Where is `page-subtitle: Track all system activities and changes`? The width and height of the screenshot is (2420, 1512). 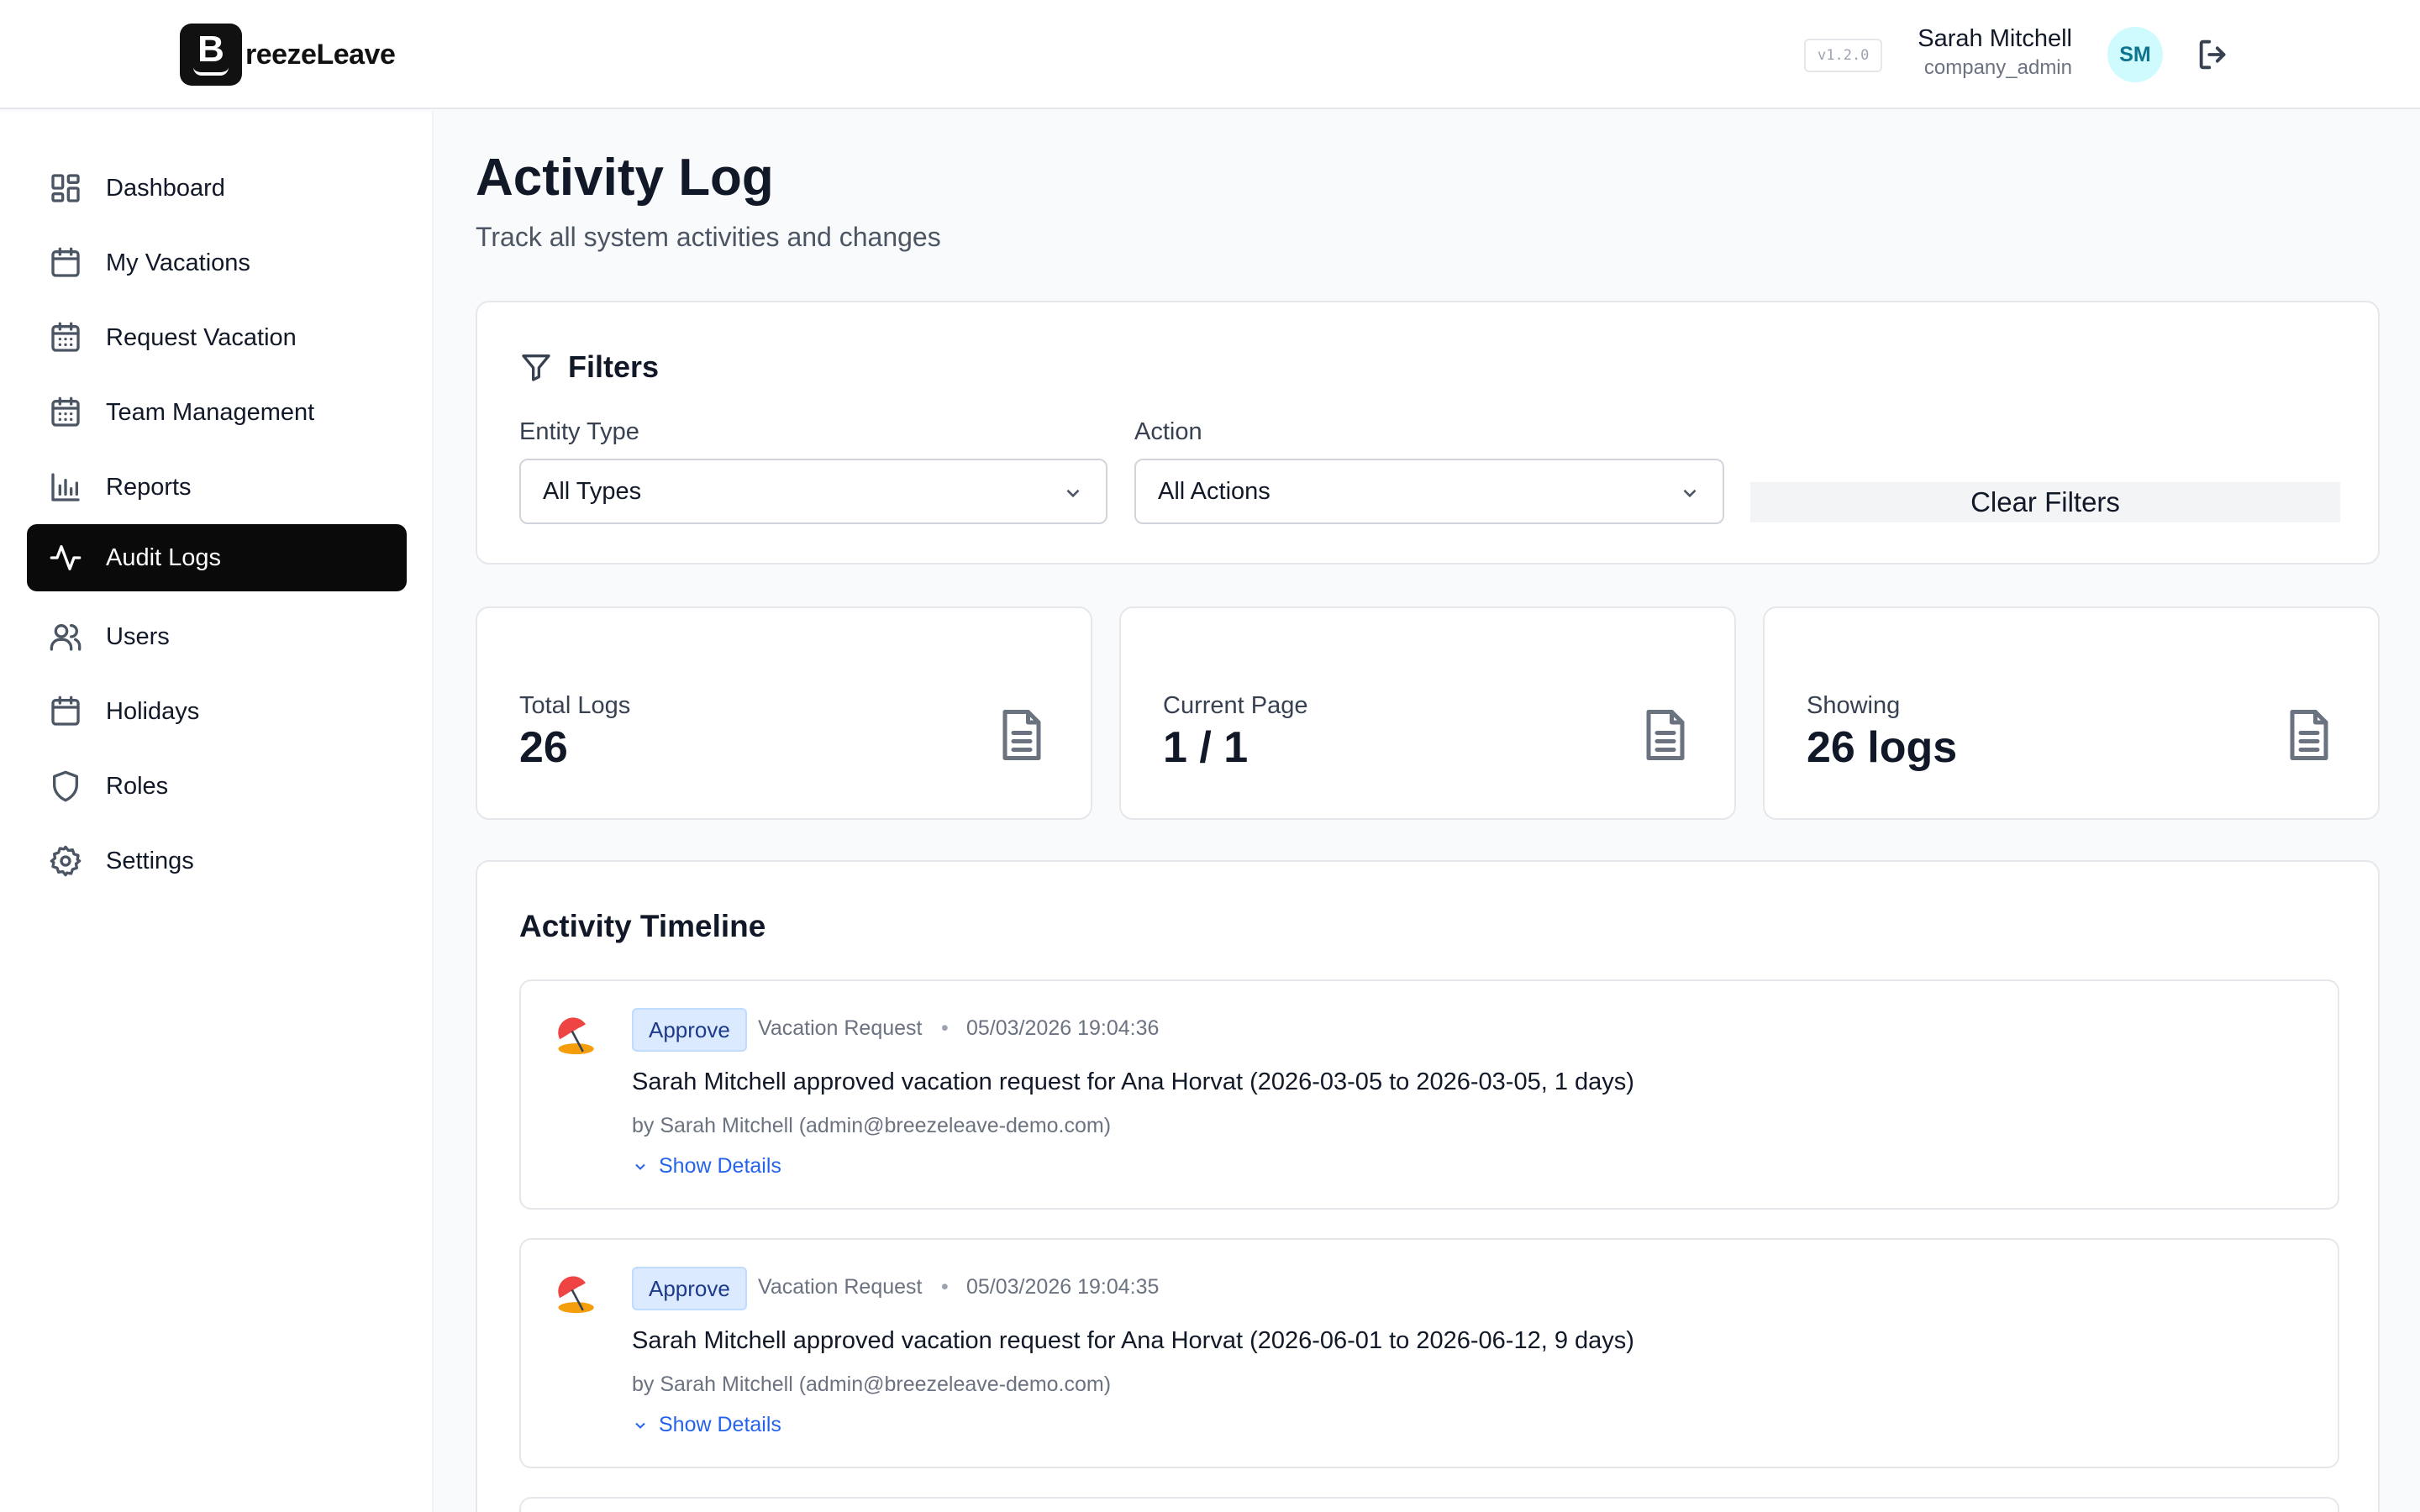
page-subtitle: Track all system activities and changes is located at coordinates (708, 237).